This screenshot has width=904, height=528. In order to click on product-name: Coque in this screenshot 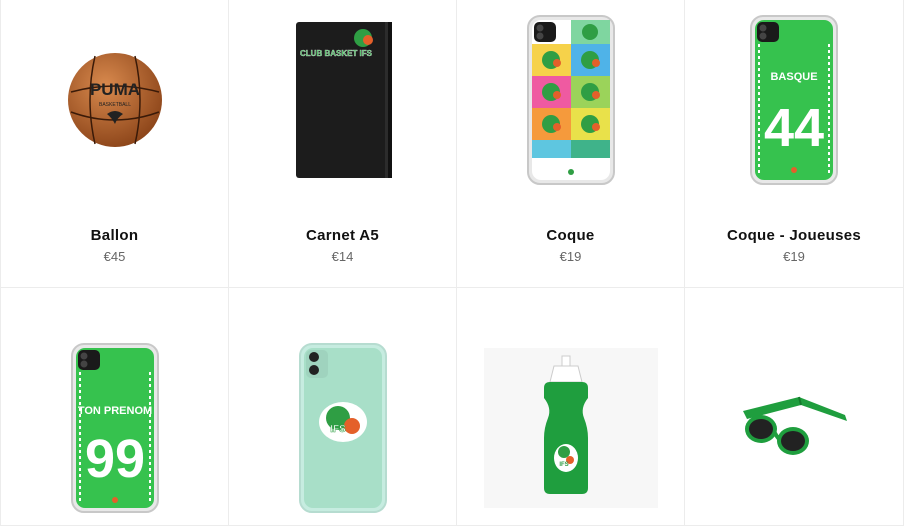, I will do `click(570, 235)`.